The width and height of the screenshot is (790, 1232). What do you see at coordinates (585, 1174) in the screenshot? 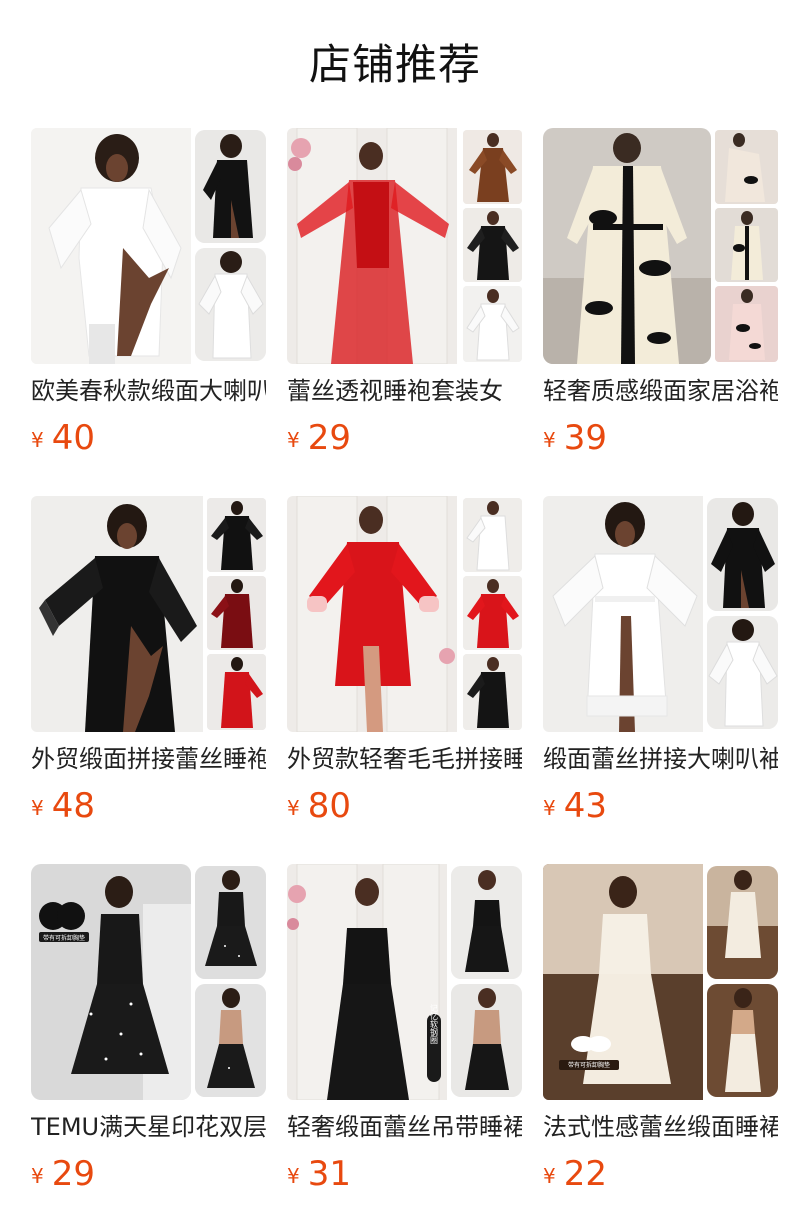
I see `price-amount: 22` at bounding box center [585, 1174].